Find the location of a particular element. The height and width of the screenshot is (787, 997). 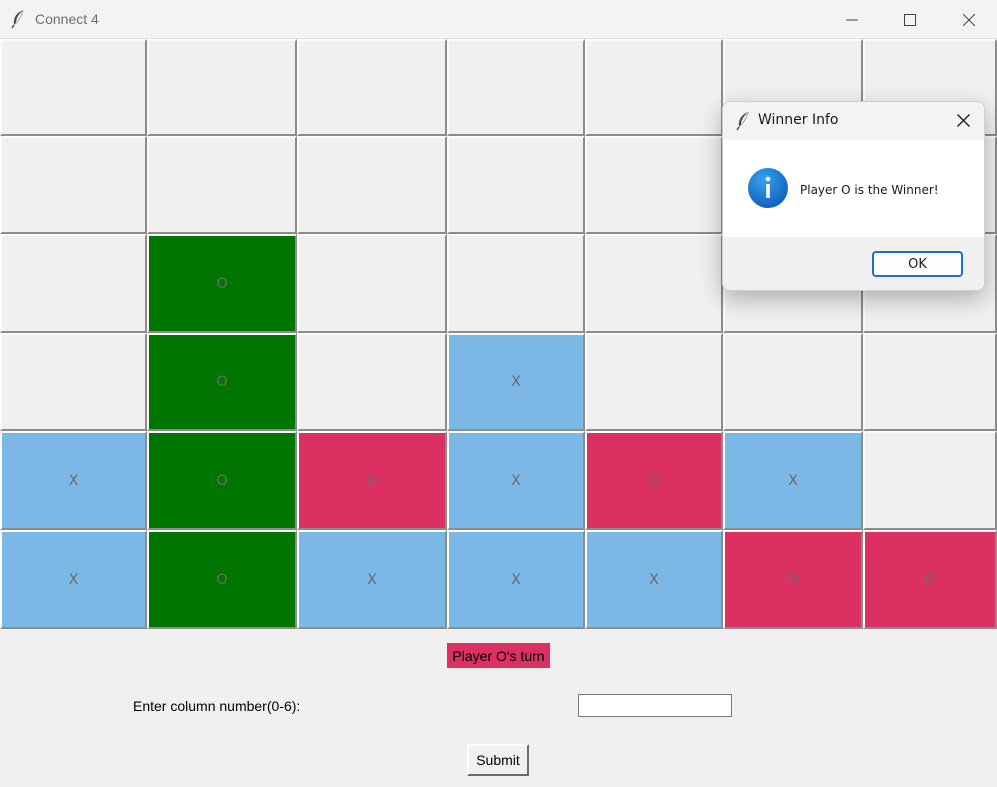

winner-dialog: Winner Info Player O is the Winner! OK is located at coordinates (853, 196).